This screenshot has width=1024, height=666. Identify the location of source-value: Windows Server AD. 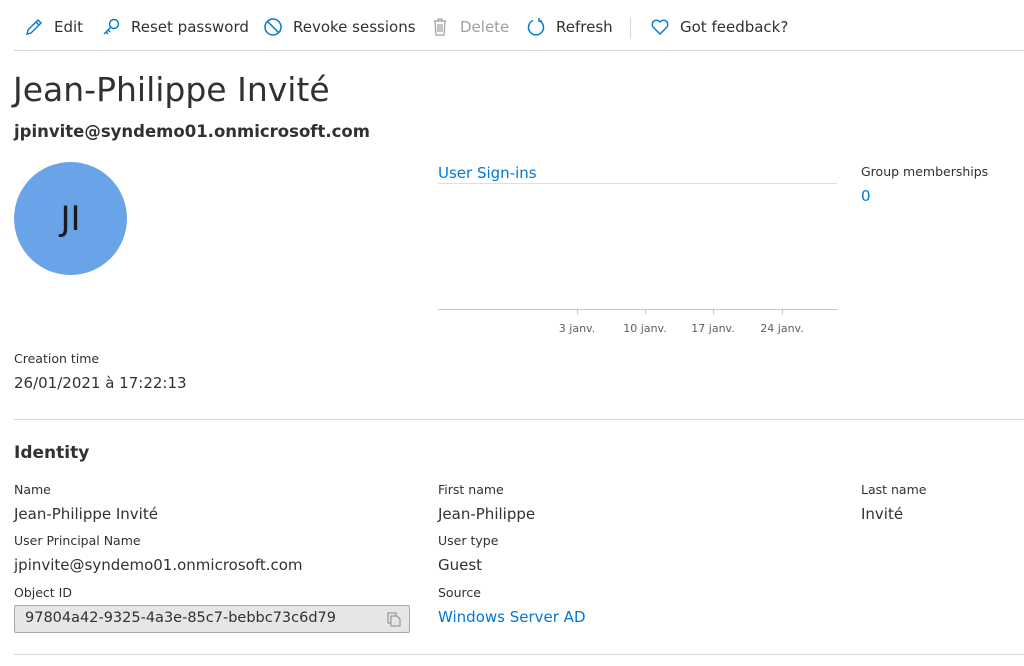
(512, 617).